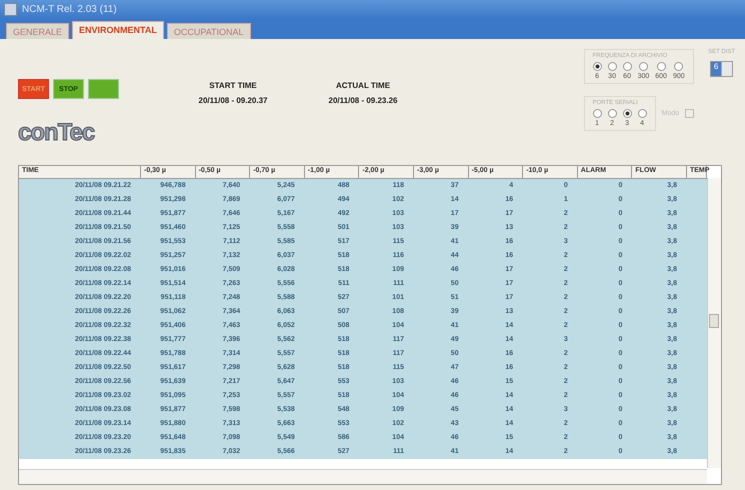 Image resolution: width=745 pixels, height=490 pixels. Describe the element at coordinates (722, 69) in the screenshot. I see `dropdown: 6` at that location.